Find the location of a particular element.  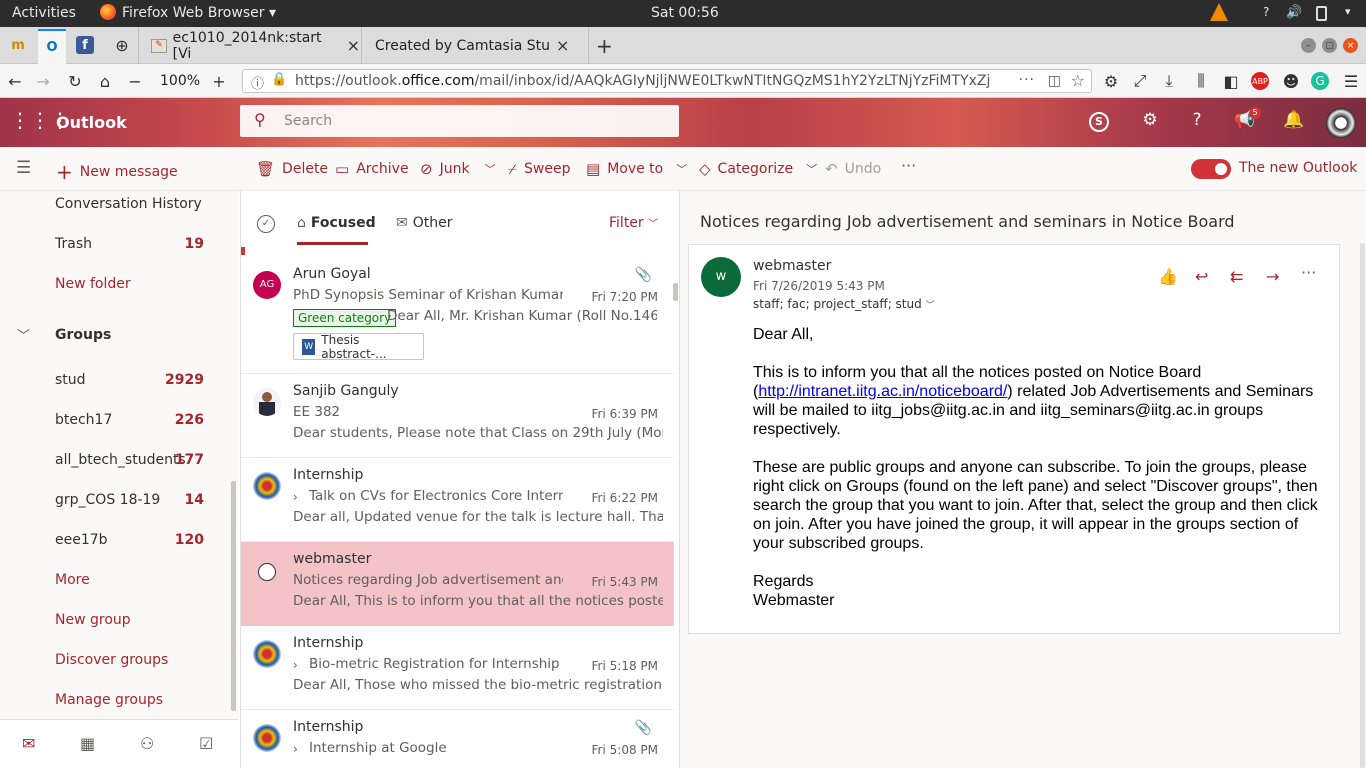

delete-button: 🗑 Delete is located at coordinates (292, 169).